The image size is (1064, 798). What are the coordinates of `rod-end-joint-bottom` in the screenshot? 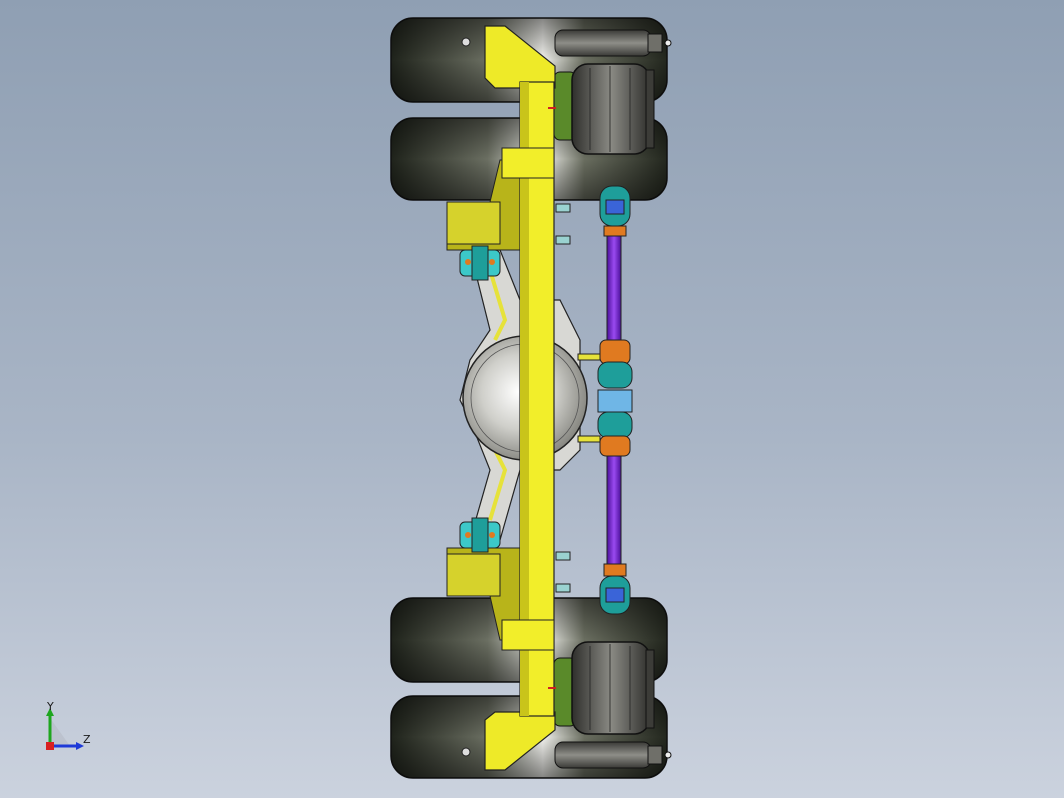 It's located at (615, 589).